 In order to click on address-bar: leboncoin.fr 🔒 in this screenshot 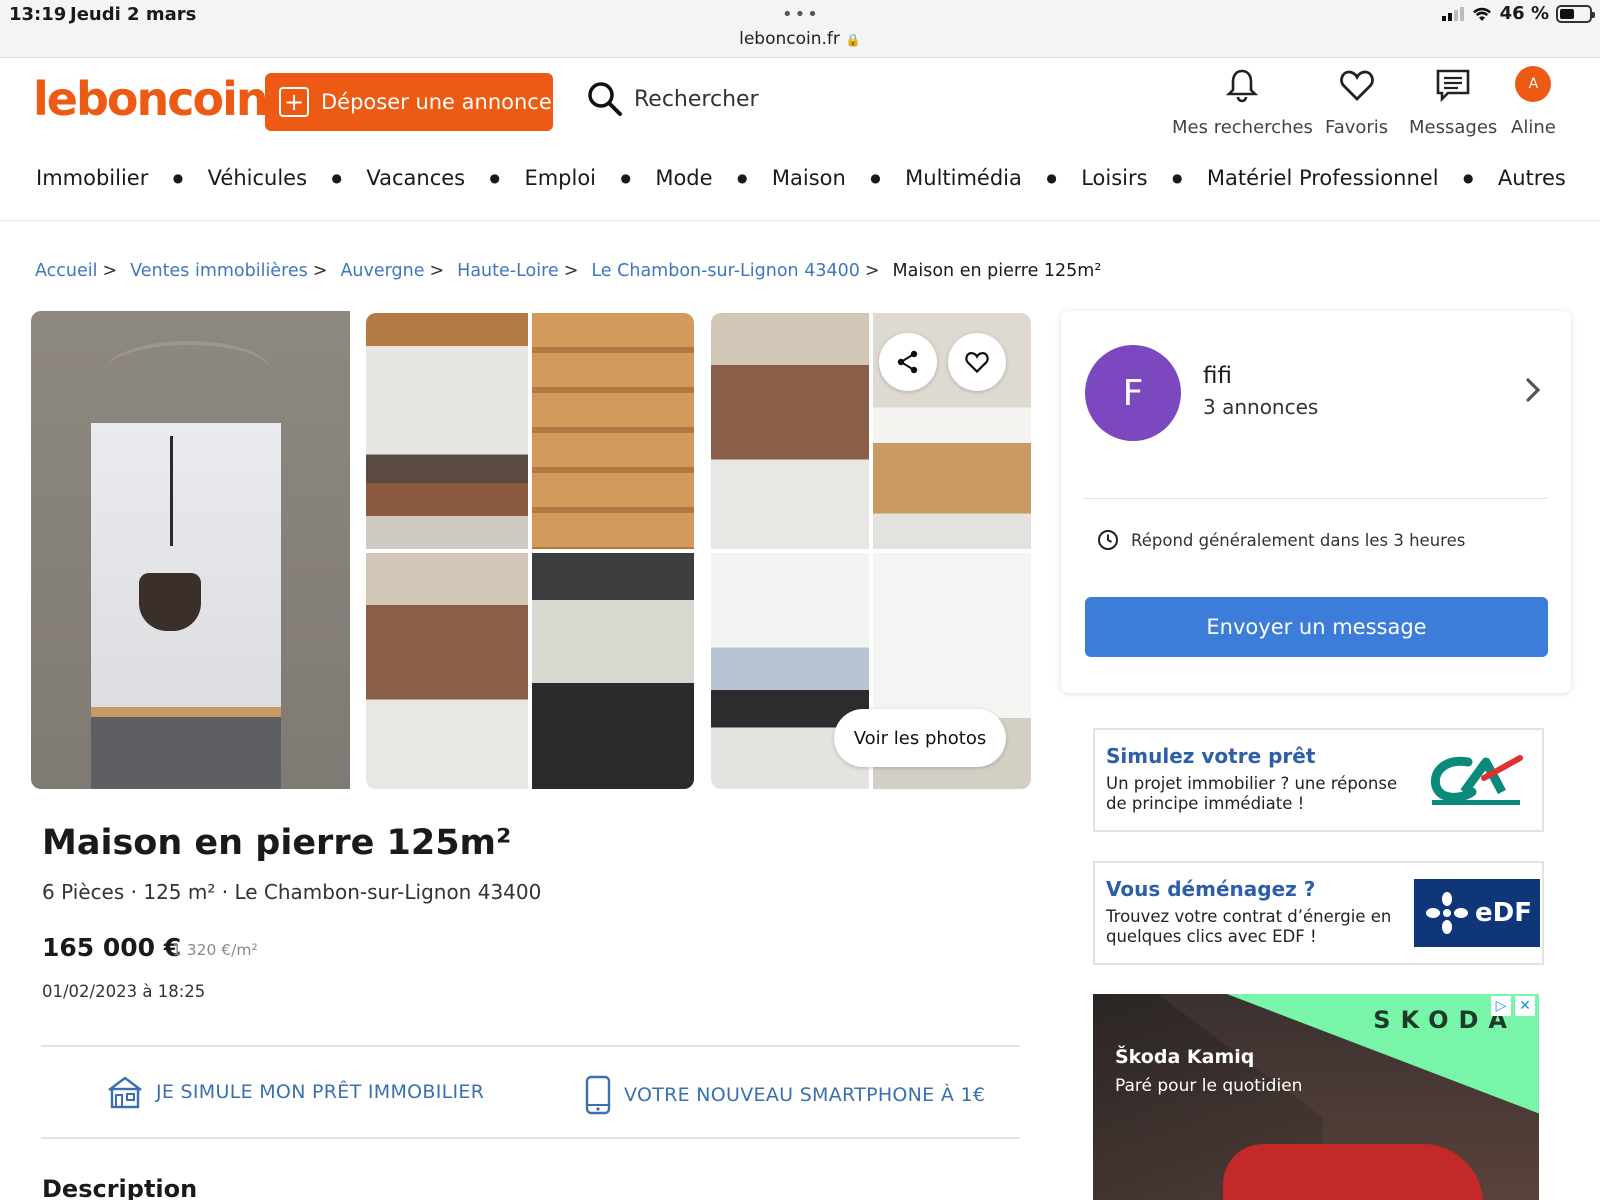, I will do `click(800, 39)`.